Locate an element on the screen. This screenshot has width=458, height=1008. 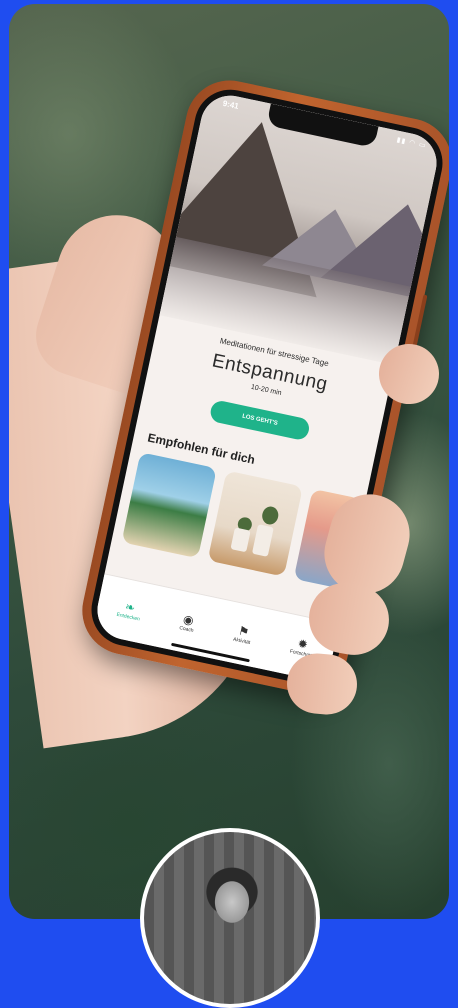
avatar is located at coordinates (230, 918).